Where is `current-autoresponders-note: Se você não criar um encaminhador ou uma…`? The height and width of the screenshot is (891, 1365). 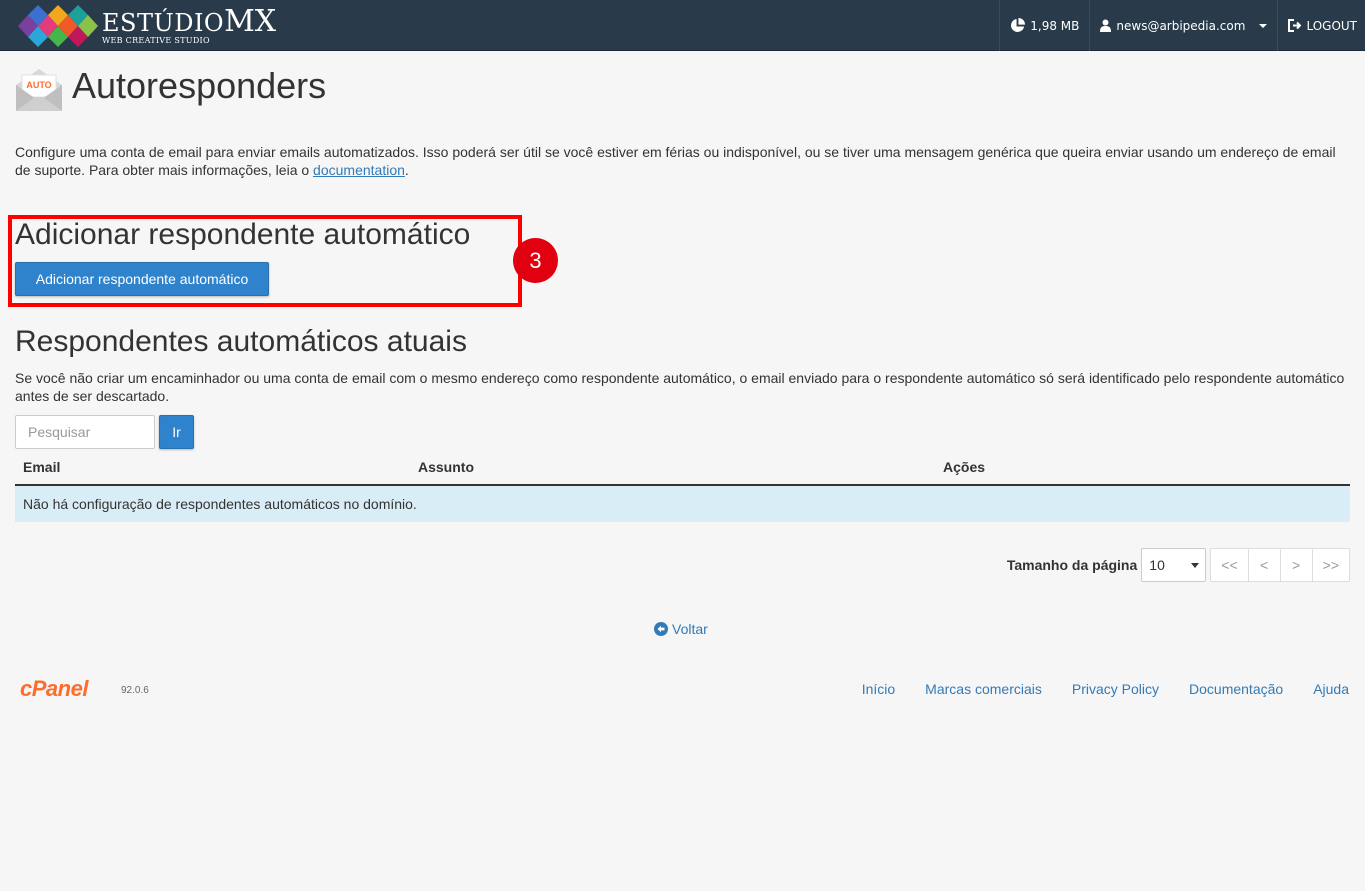
current-autoresponders-note: Se você não criar um encaminhador ou uma… is located at coordinates (680, 387).